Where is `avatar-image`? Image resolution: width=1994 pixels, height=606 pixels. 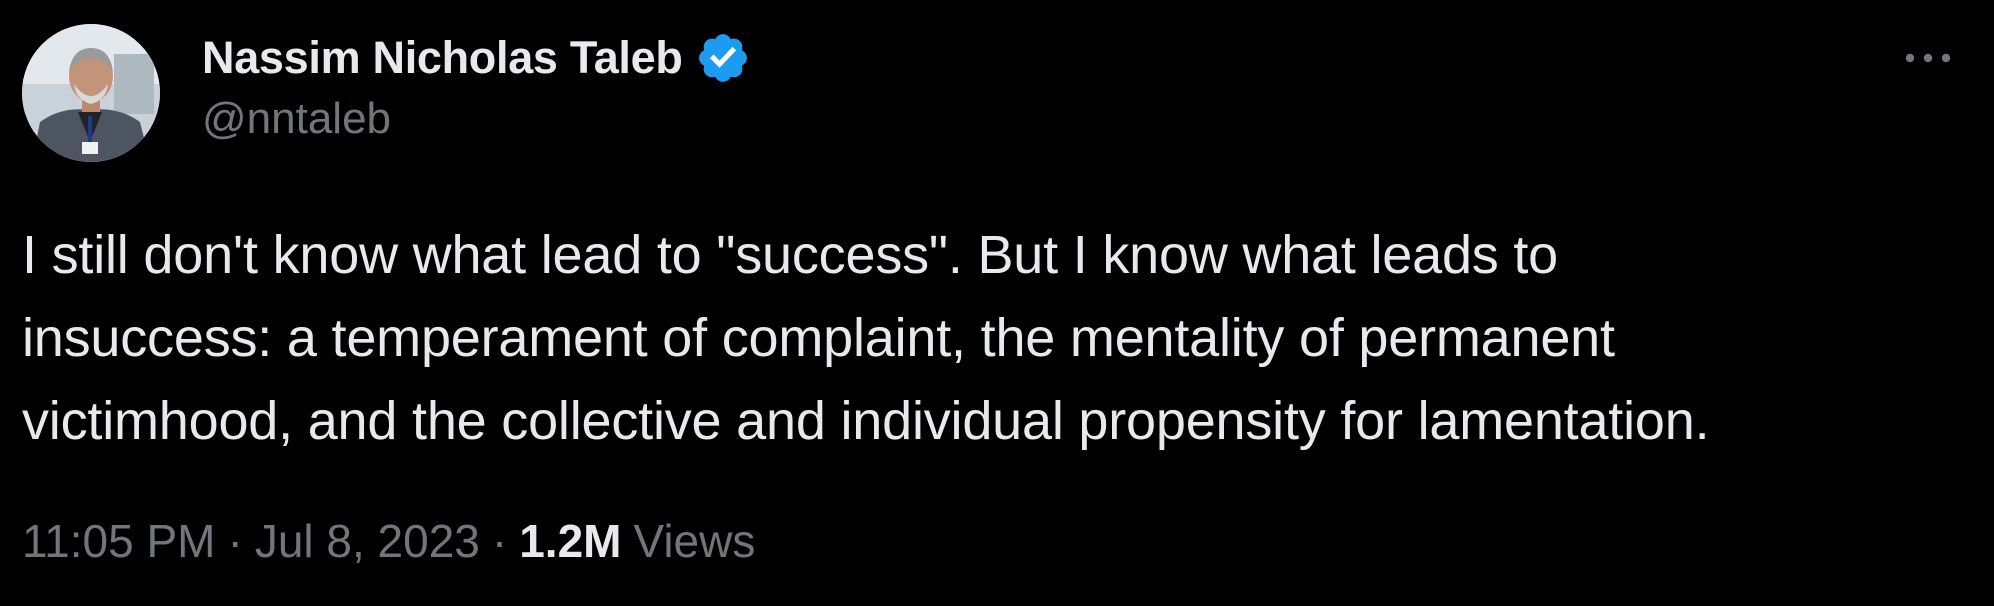
avatar-image is located at coordinates (91, 93).